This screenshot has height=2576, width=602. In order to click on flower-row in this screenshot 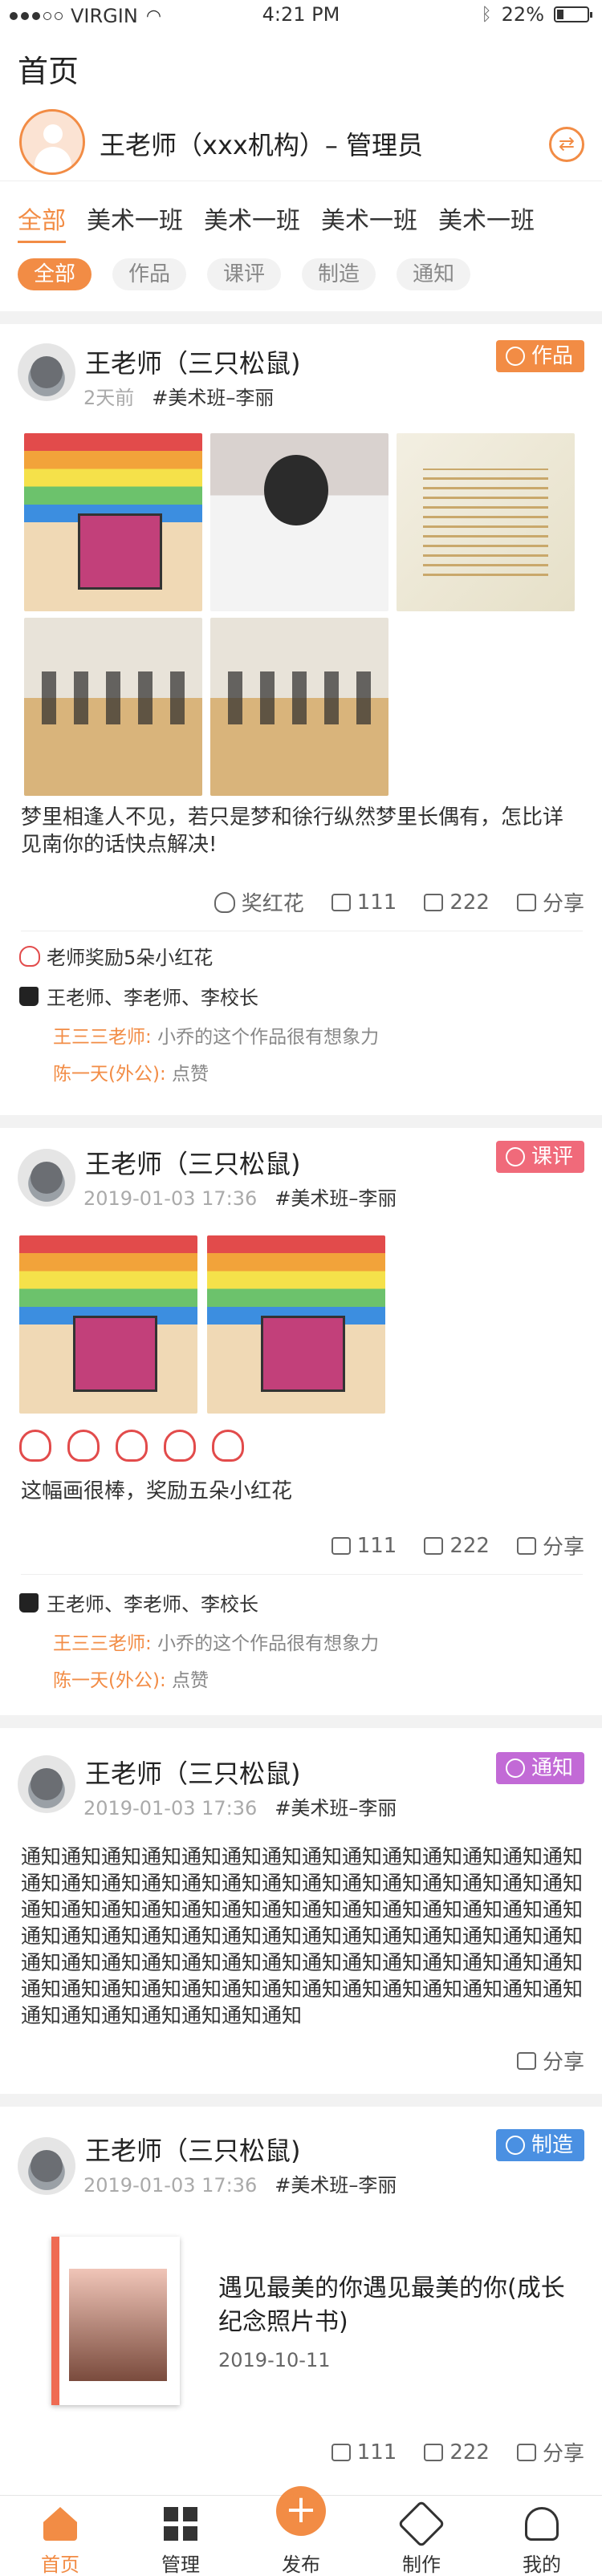, I will do `click(131, 1446)`.